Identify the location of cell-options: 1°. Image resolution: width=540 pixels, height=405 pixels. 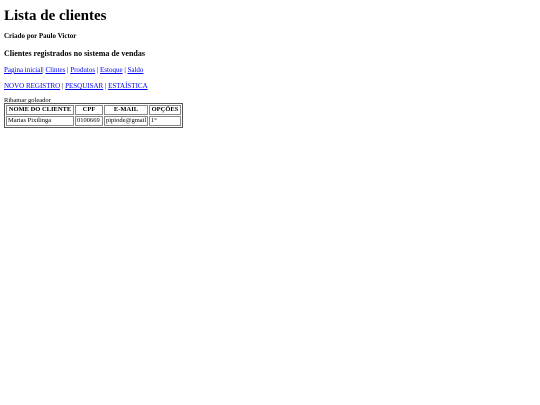
(165, 121).